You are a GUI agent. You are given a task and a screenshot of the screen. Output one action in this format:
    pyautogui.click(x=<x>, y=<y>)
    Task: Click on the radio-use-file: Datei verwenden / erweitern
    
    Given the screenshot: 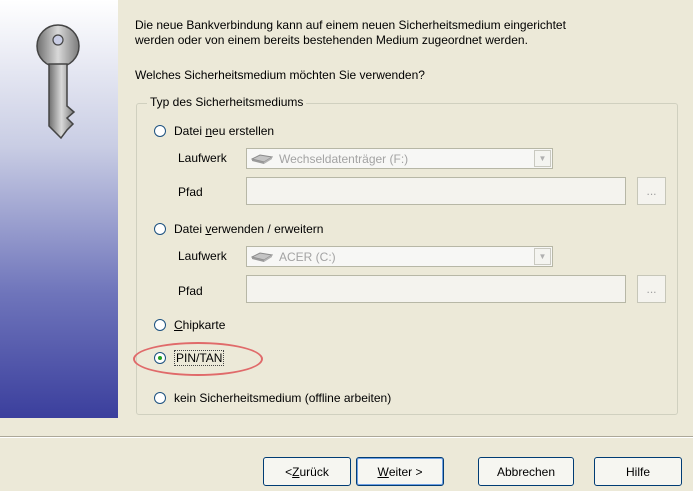 What is the action you would take?
    pyautogui.click(x=238, y=229)
    